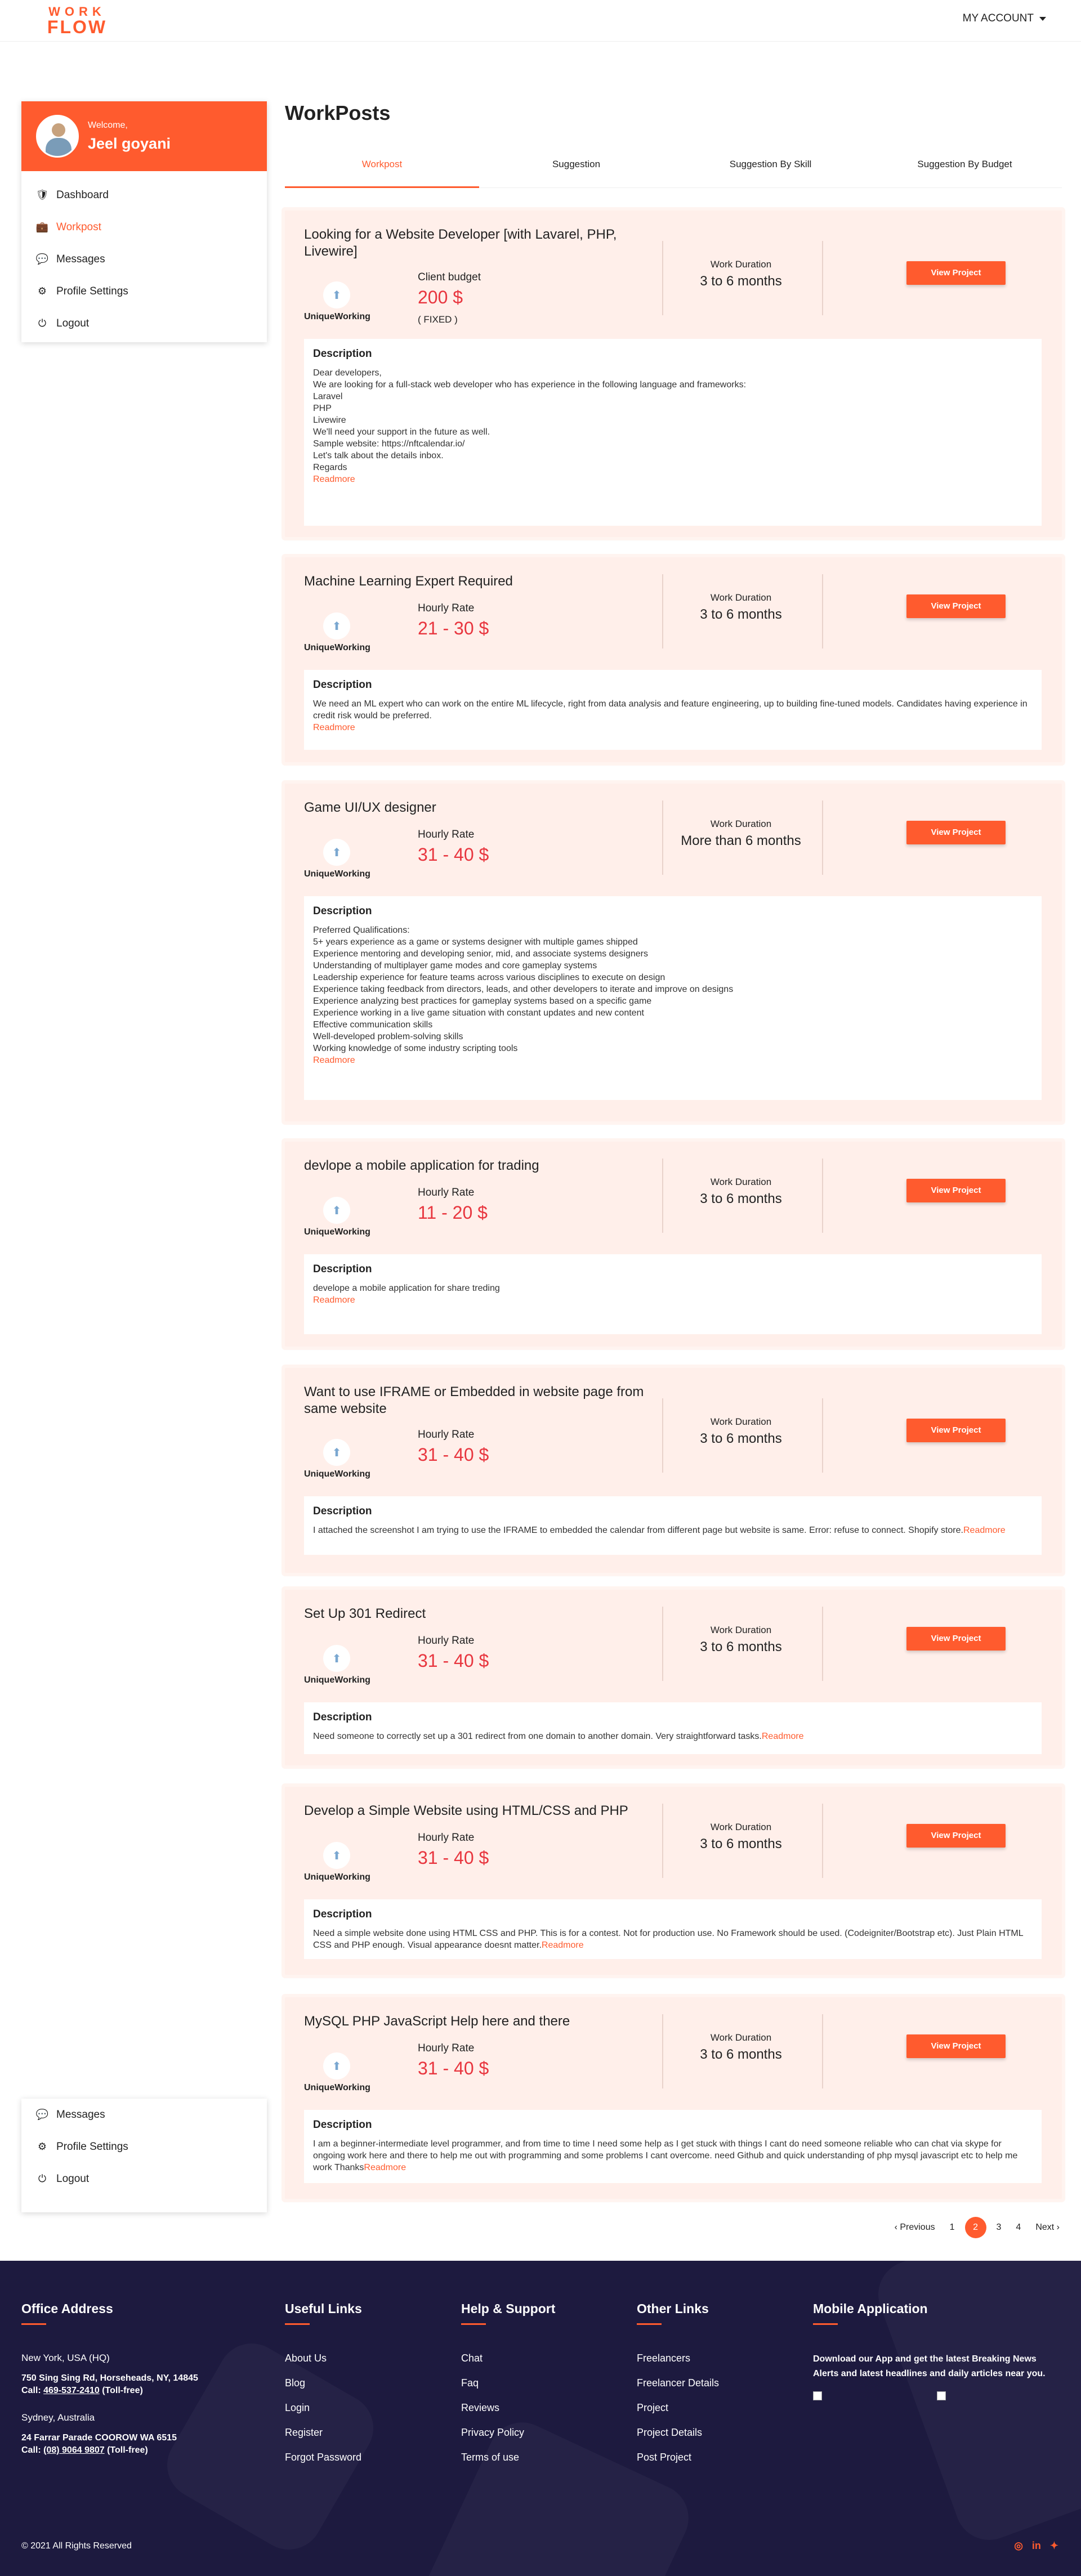 The height and width of the screenshot is (2576, 1081). What do you see at coordinates (678, 2432) in the screenshot?
I see `footer-link: Project Details` at bounding box center [678, 2432].